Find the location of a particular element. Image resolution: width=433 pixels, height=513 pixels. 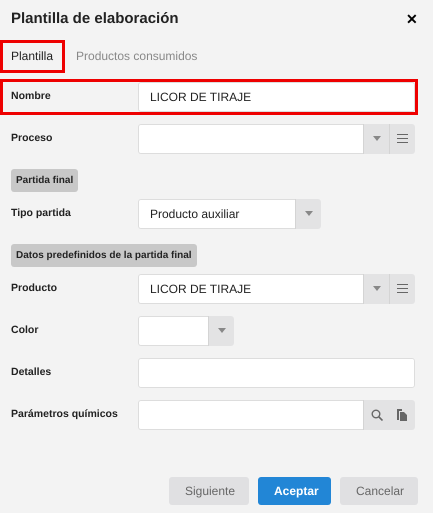

field-label: Producto is located at coordinates (34, 288).